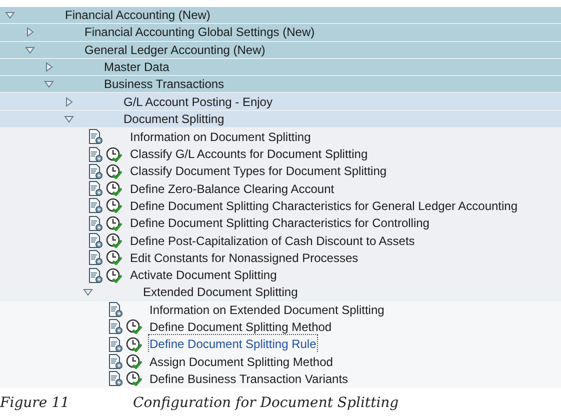 The image size is (561, 419). What do you see at coordinates (174, 119) in the screenshot?
I see `tree-node-label: Document Splitting` at bounding box center [174, 119].